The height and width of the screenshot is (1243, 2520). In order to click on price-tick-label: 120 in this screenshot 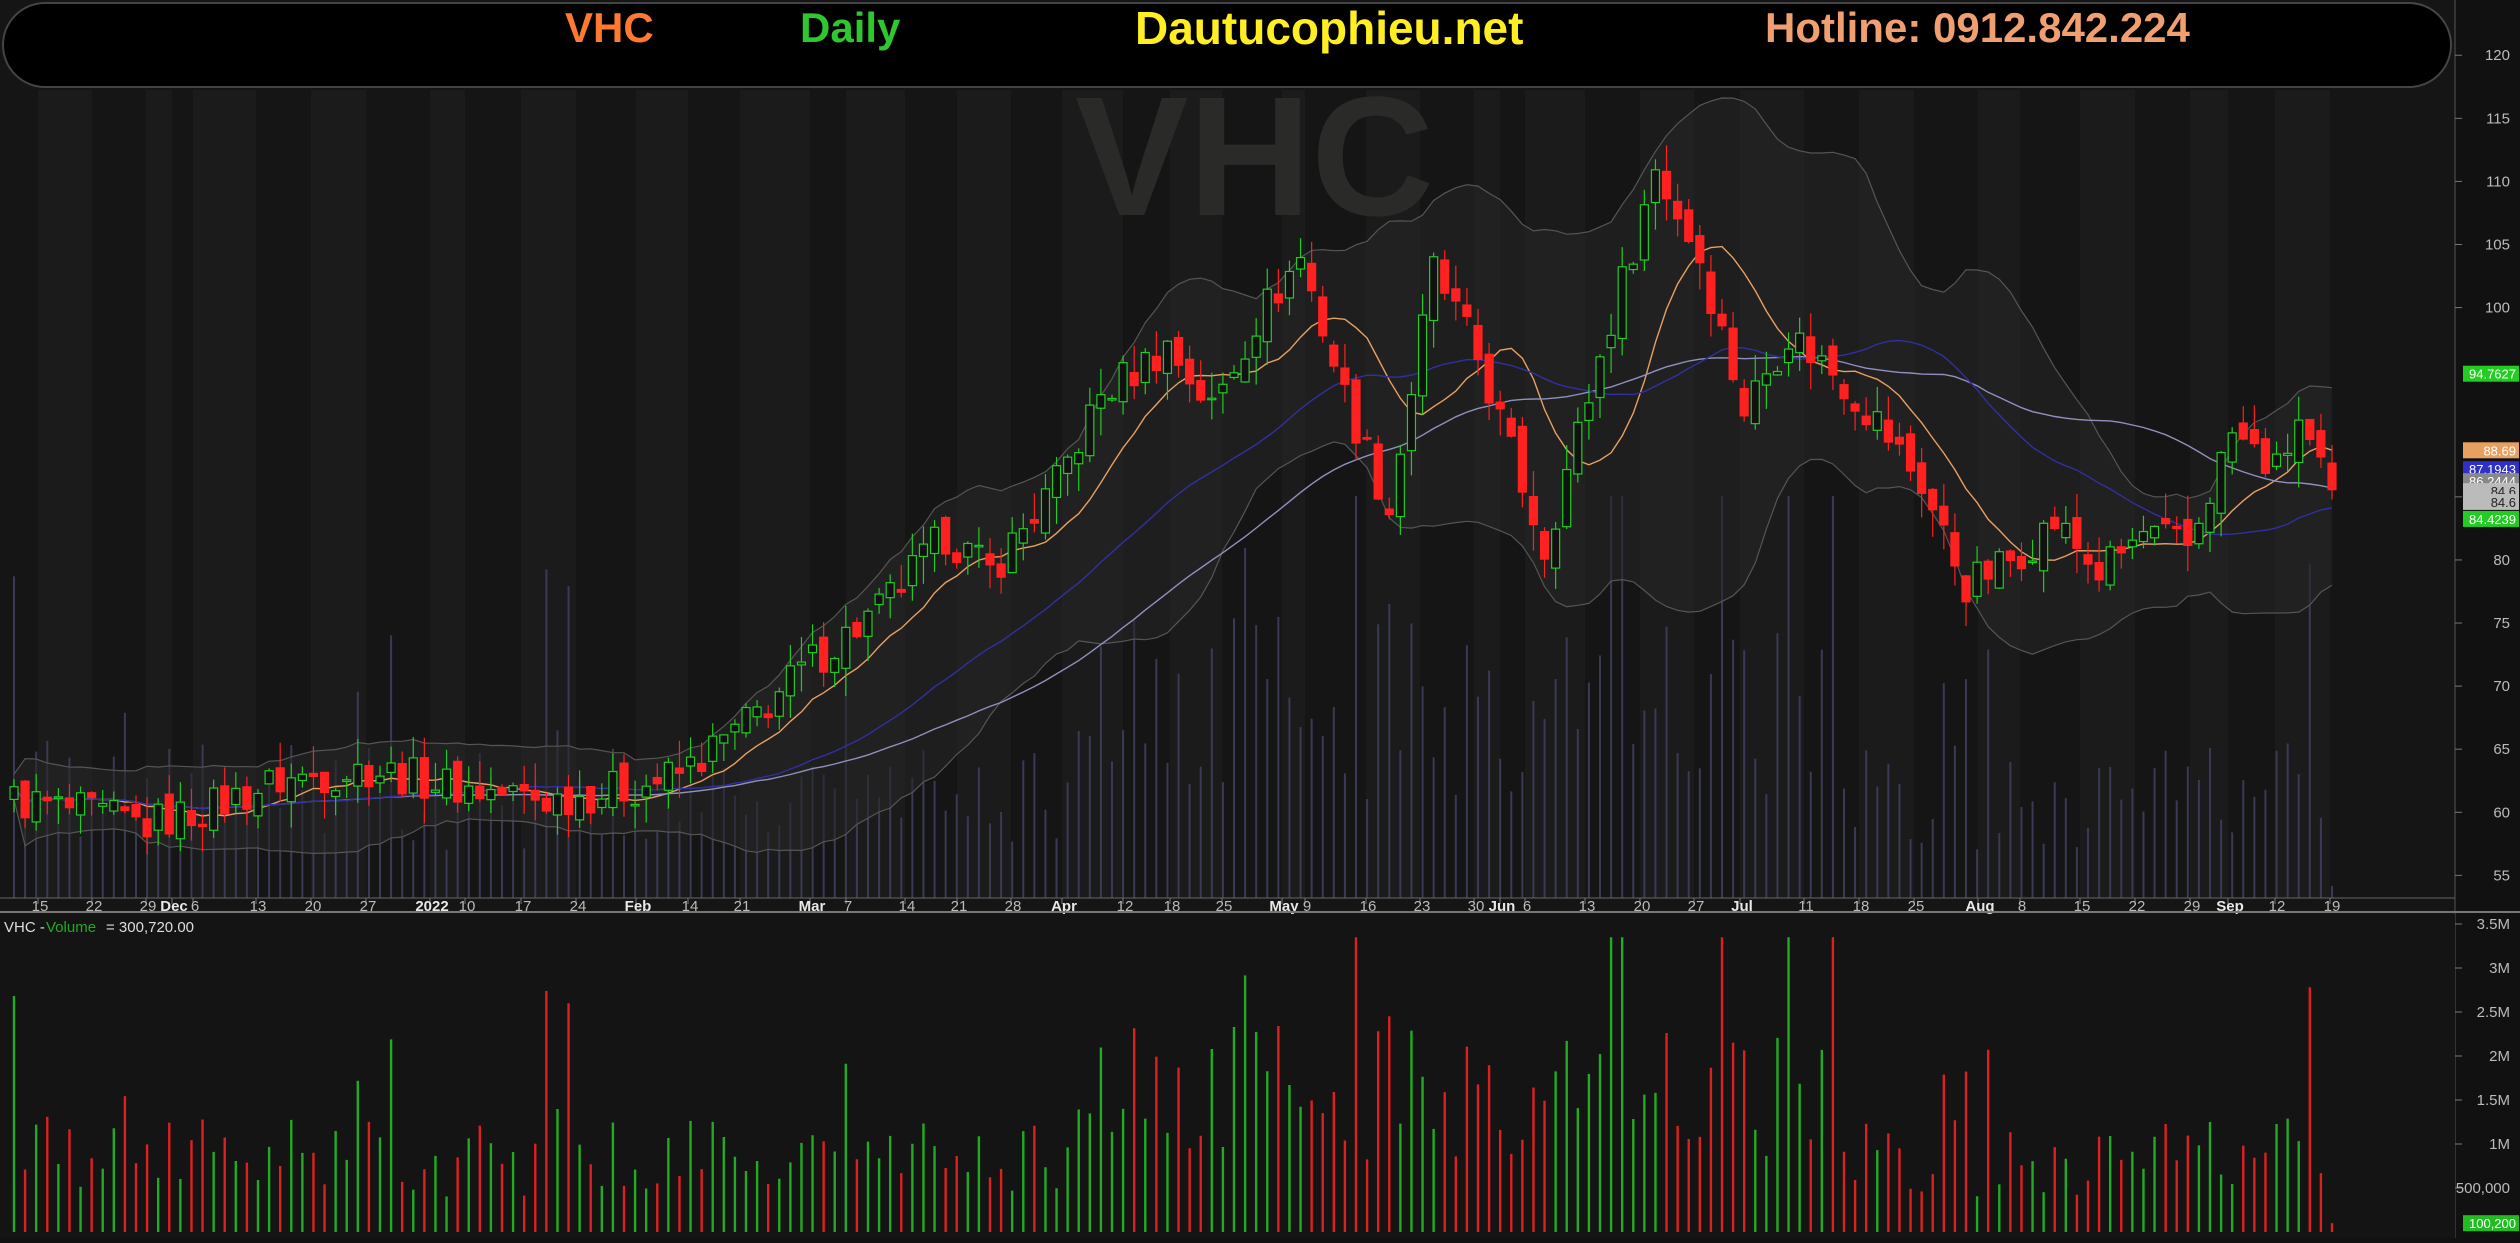, I will do `click(2497, 55)`.